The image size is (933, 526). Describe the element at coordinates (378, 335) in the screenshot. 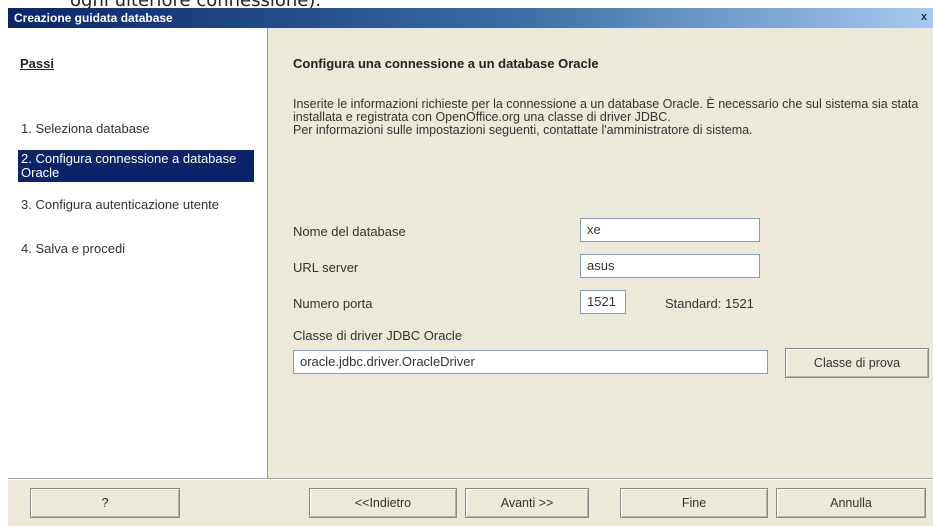

I see `driver-class-label: Classe di driver JDBC Oracle` at that location.